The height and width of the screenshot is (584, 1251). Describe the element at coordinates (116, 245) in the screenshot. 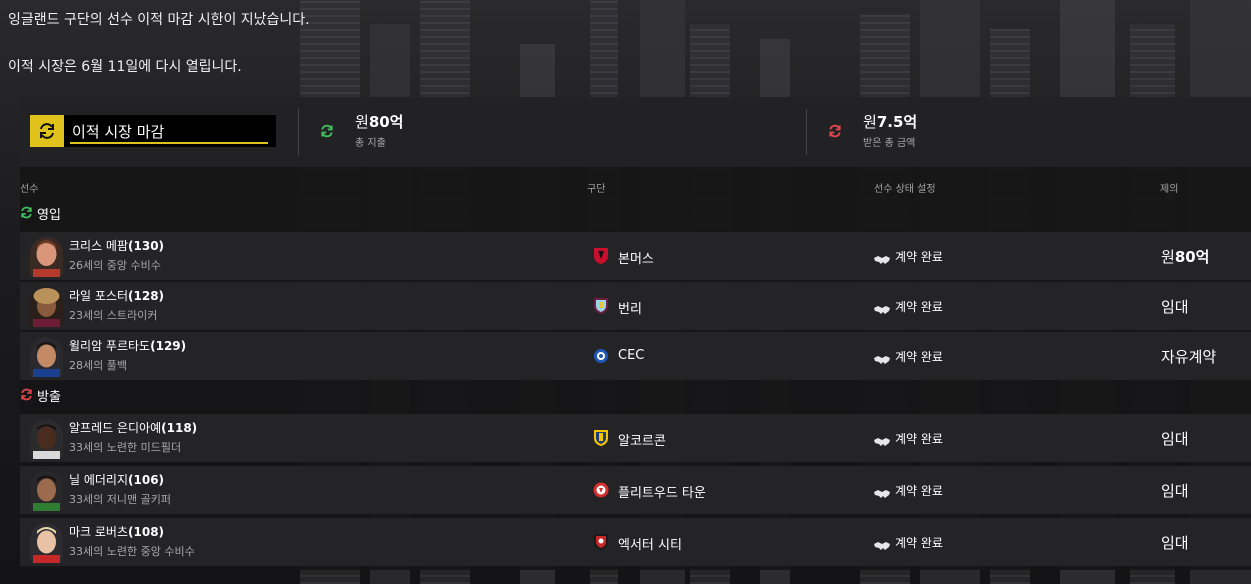

I see `player-name: 크리스 메팜(130)` at that location.